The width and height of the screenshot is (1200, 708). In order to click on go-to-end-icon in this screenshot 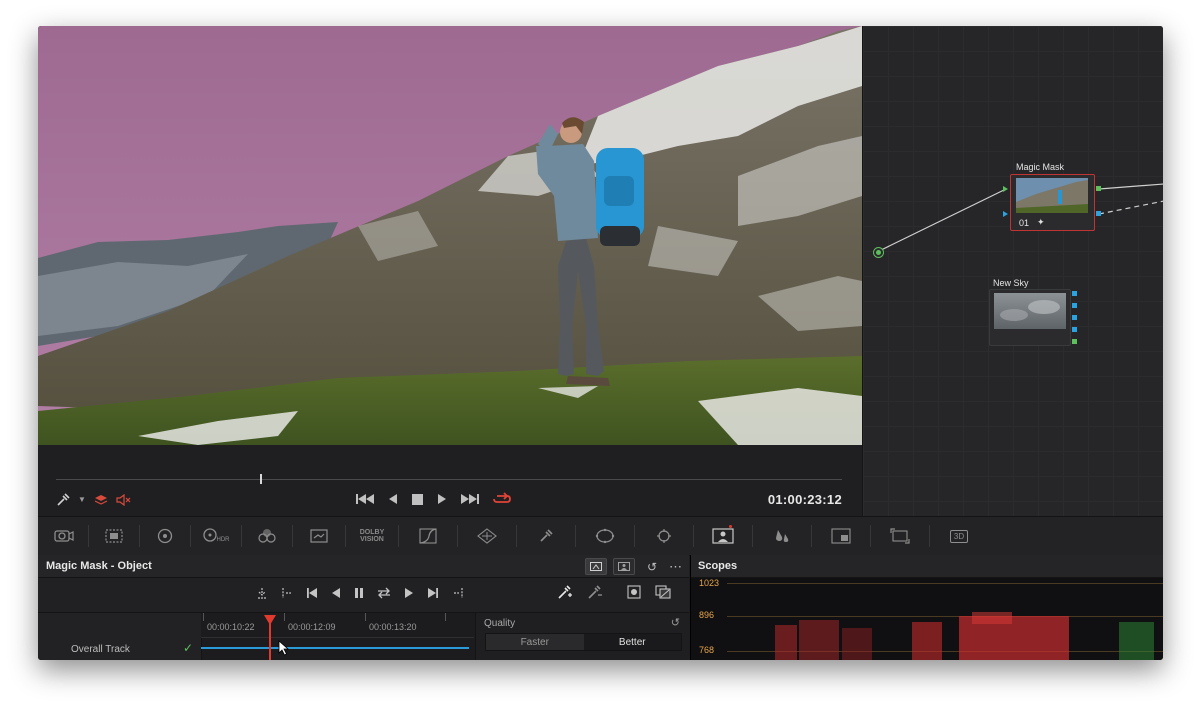, I will do `click(433, 594)`.